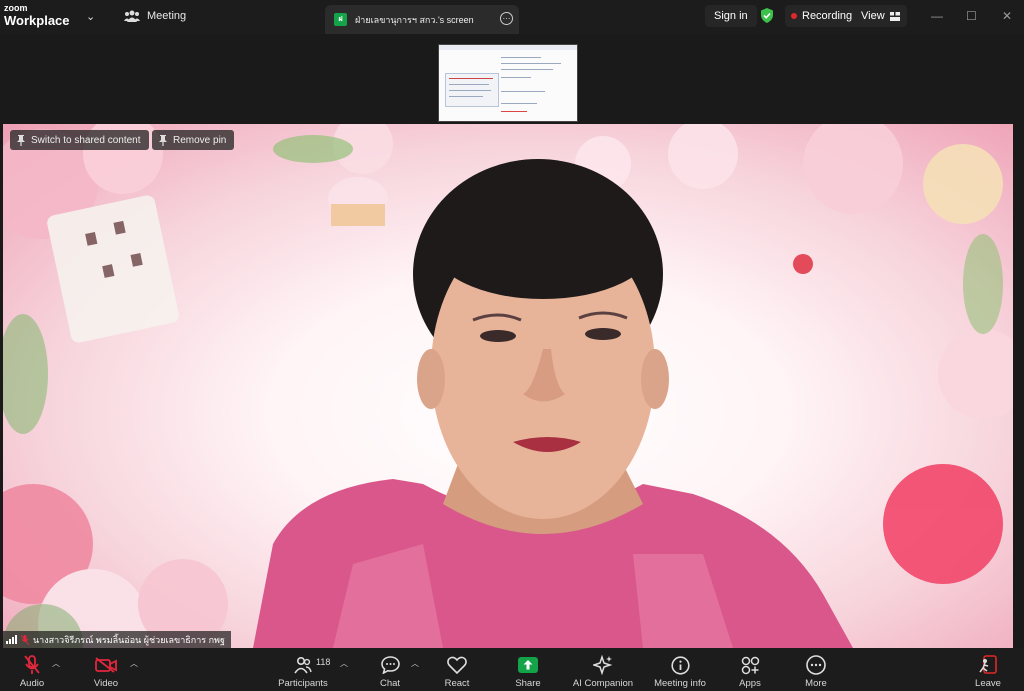 Image resolution: width=1024 pixels, height=691 pixels. Describe the element at coordinates (506, 18) in the screenshot. I see `more-options-icon: ⋯` at that location.